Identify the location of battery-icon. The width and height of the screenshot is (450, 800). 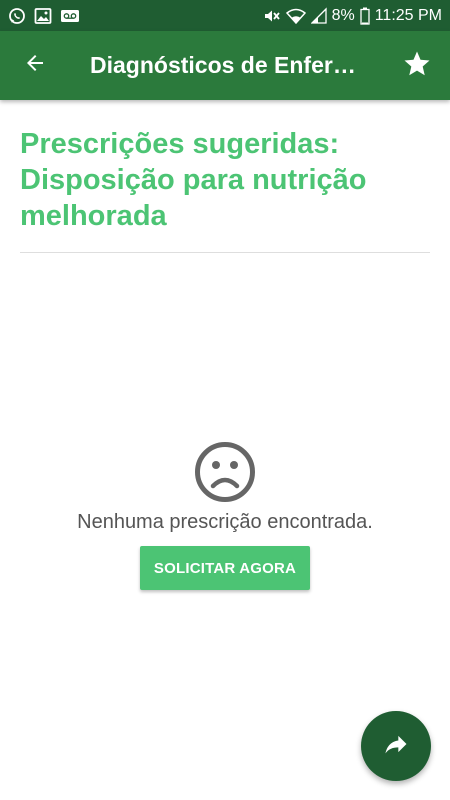
(365, 16).